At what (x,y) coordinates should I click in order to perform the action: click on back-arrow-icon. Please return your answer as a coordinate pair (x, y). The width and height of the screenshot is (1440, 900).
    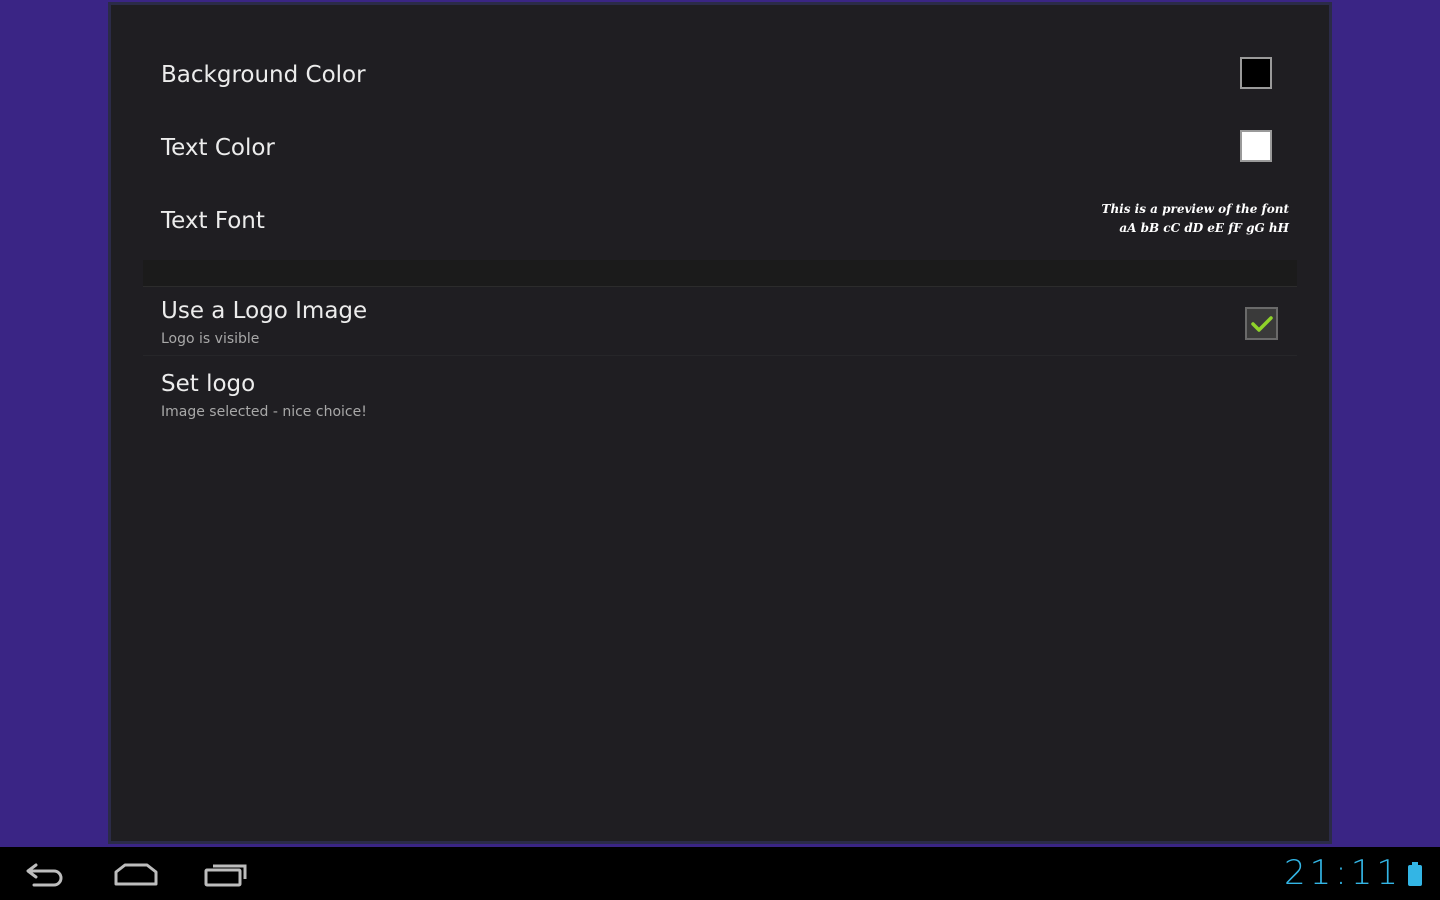
    Looking at the image, I should click on (44, 875).